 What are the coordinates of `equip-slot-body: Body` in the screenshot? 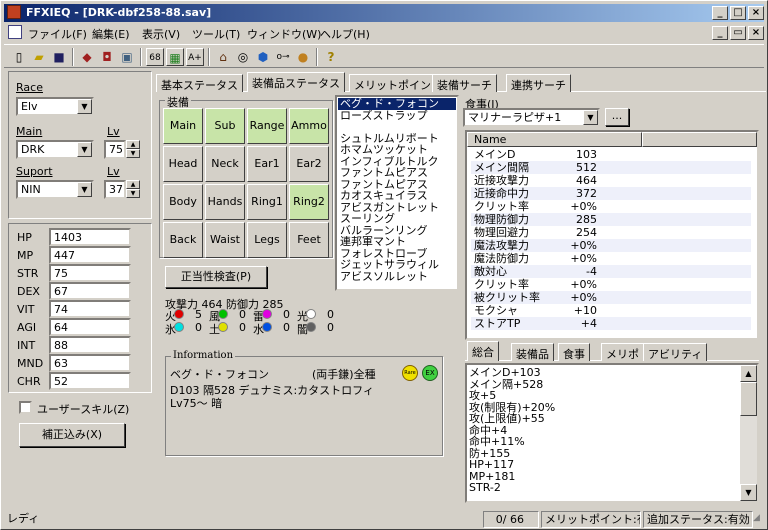 It's located at (183, 202).